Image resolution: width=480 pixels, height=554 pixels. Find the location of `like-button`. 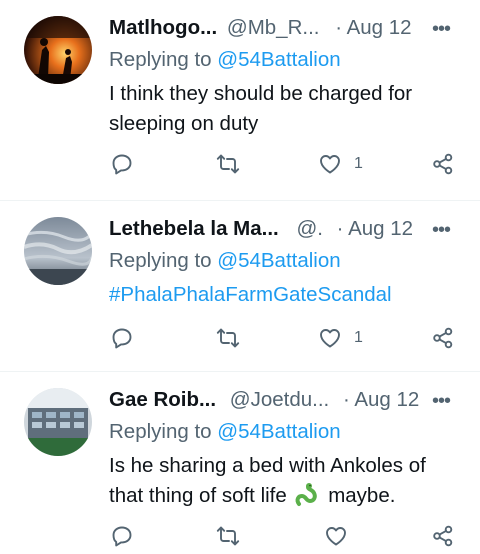

like-button is located at coordinates (336, 536).